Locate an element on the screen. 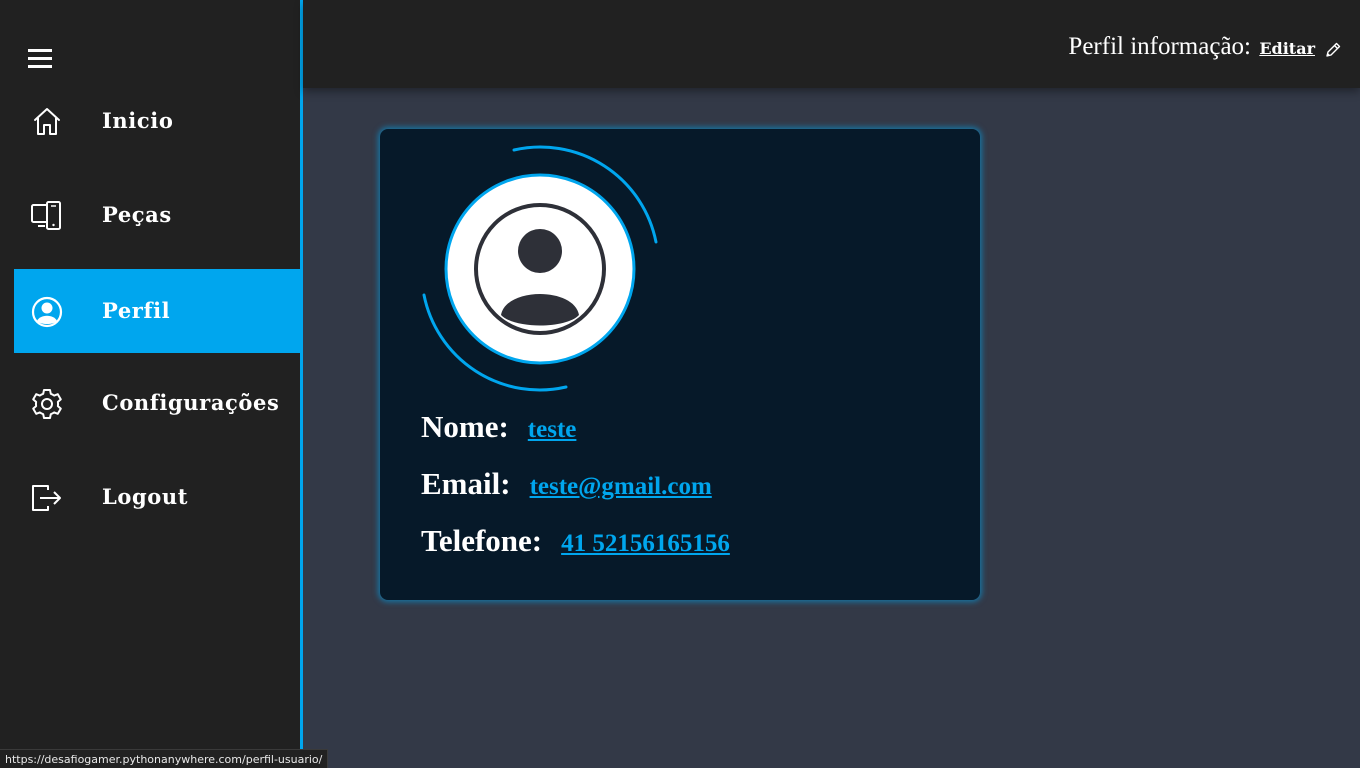 The image size is (1360, 768). profile-field-email: Email: teste@gmail.com is located at coordinates (566, 484).